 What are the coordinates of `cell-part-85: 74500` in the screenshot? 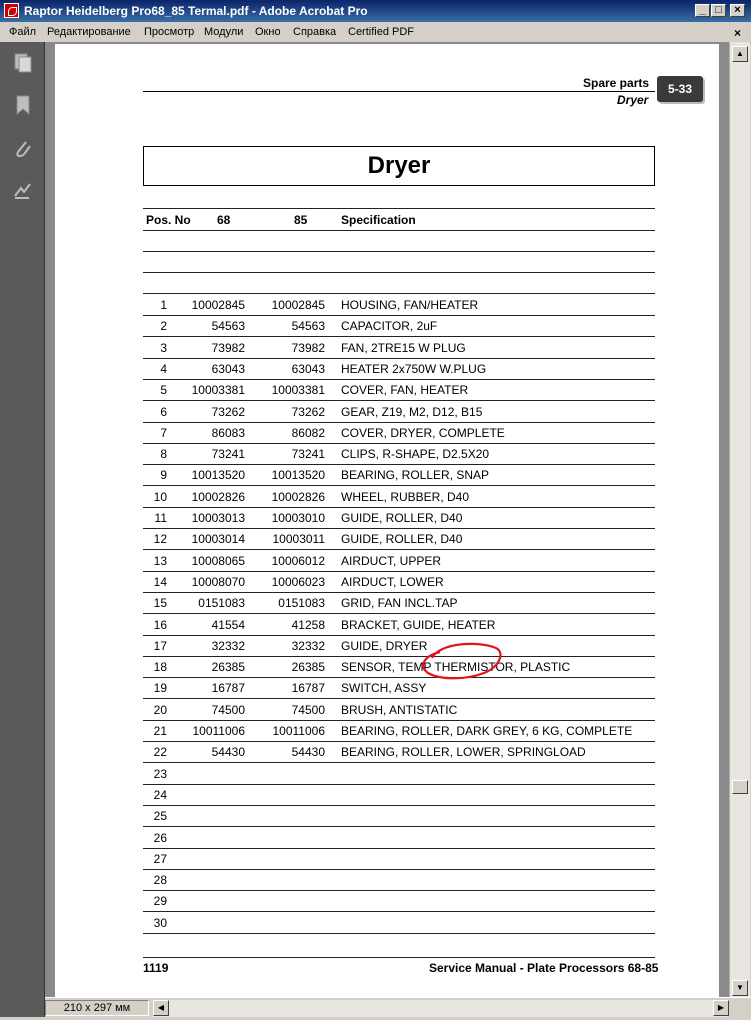 It's located at (308, 709).